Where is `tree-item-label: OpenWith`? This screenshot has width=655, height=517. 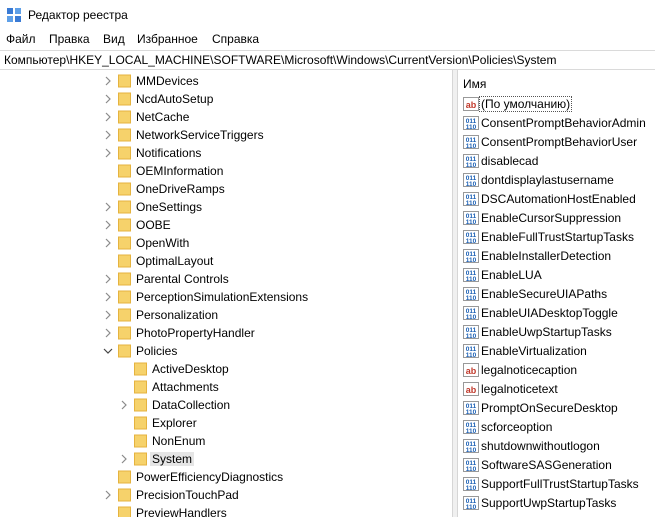 tree-item-label: OpenWith is located at coordinates (163, 243).